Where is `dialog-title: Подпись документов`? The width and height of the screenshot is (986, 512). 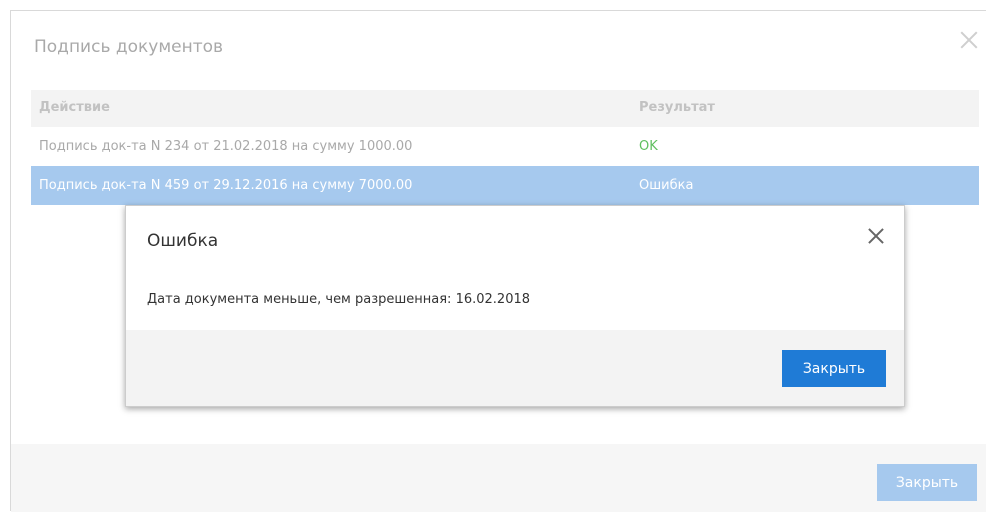 dialog-title: Подпись документов is located at coordinates (129, 47).